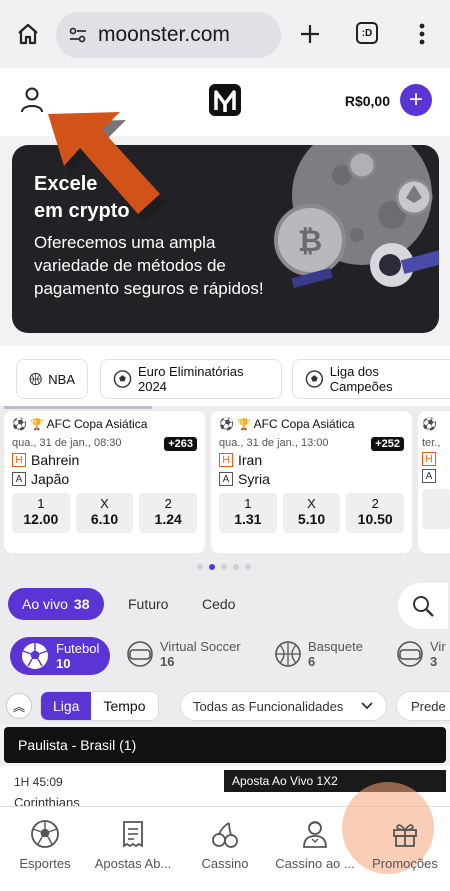 The image size is (450, 891). I want to click on markets-count-badge: +252, so click(387, 444).